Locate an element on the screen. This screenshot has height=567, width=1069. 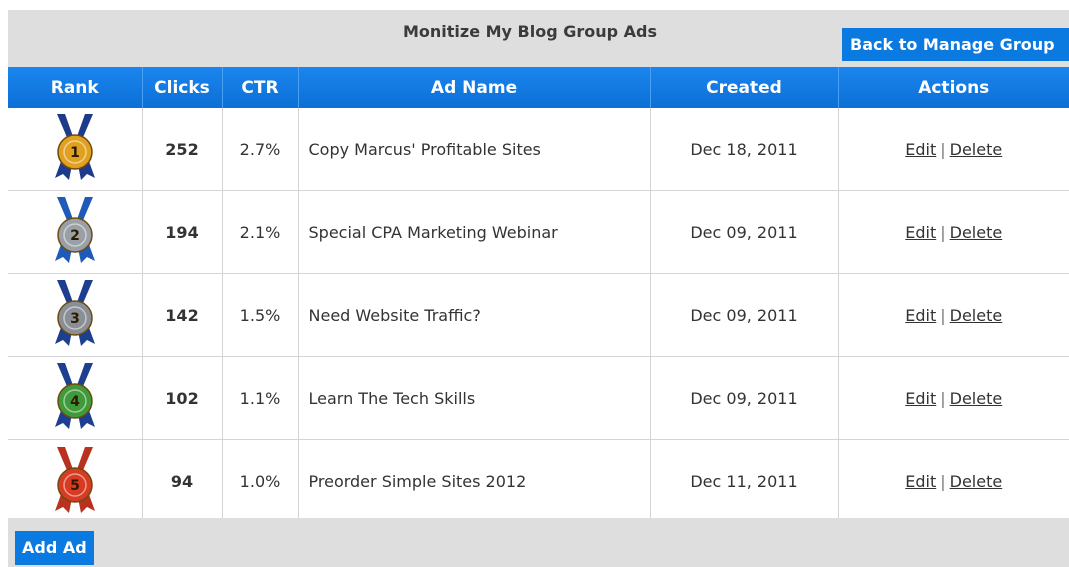
rank-medal-icon: 3 is located at coordinates (74, 313).